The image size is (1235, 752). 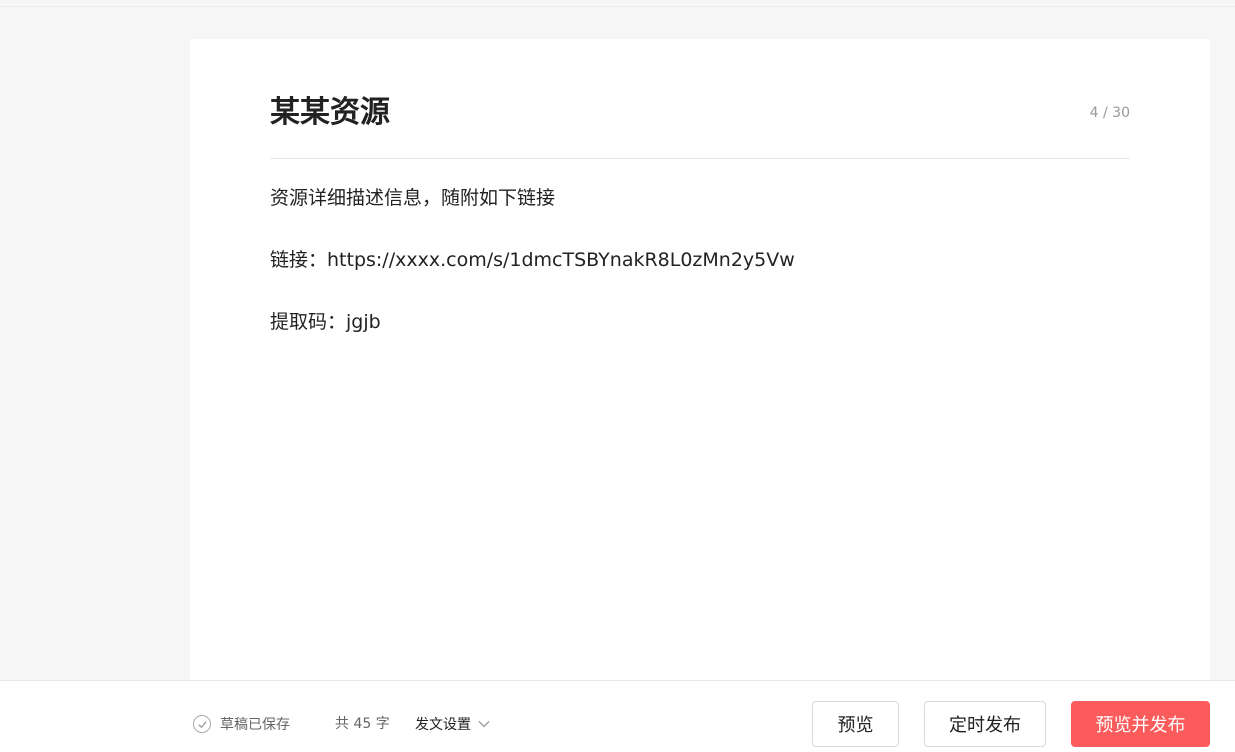 What do you see at coordinates (484, 724) in the screenshot?
I see `chevron-down-icon` at bounding box center [484, 724].